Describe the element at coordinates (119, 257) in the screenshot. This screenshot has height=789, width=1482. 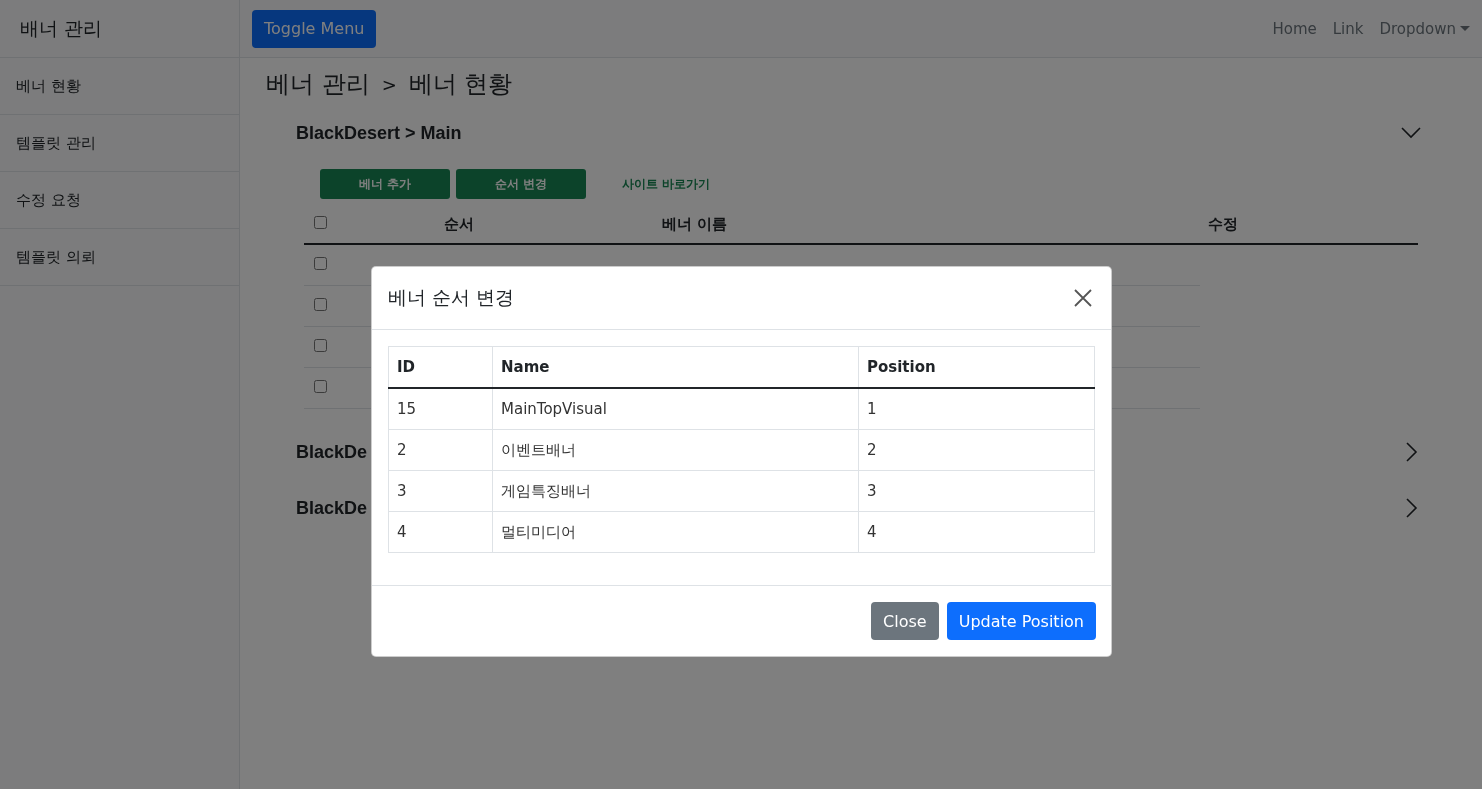
I see `sidebar-item: 템플릿 의뢰` at that location.